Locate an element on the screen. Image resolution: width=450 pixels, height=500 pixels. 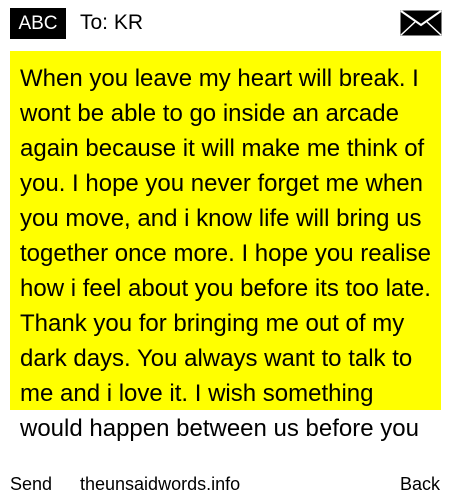
input-mode-button: ABC is located at coordinates (38, 23).